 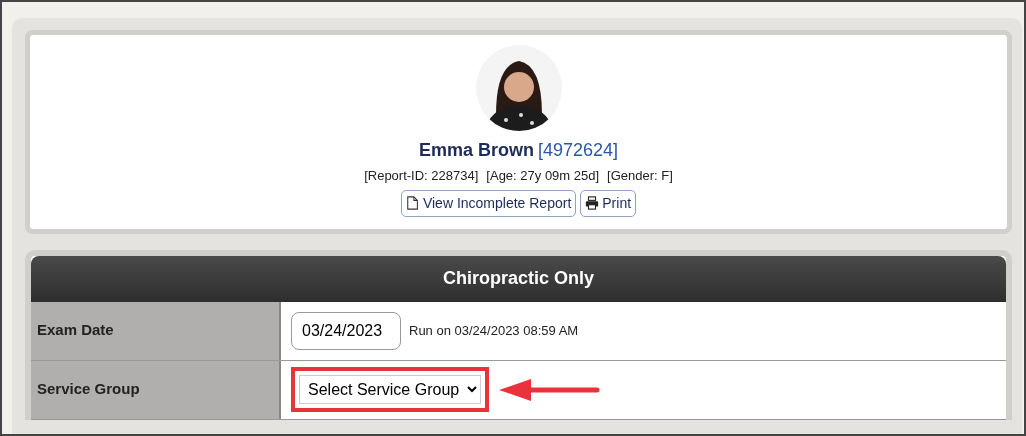 What do you see at coordinates (412, 203) in the screenshot?
I see `document-icon` at bounding box center [412, 203].